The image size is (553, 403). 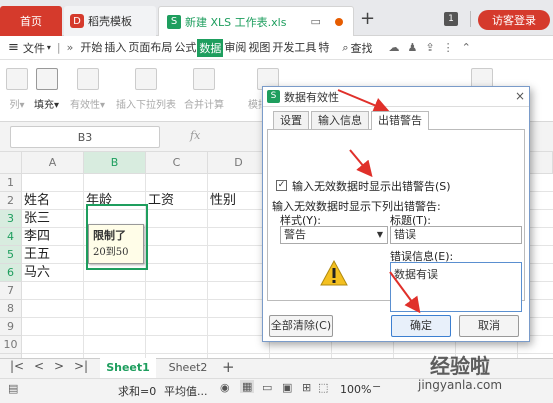 I want to click on sheet-tab-sheet1: Sheet1, so click(x=128, y=368).